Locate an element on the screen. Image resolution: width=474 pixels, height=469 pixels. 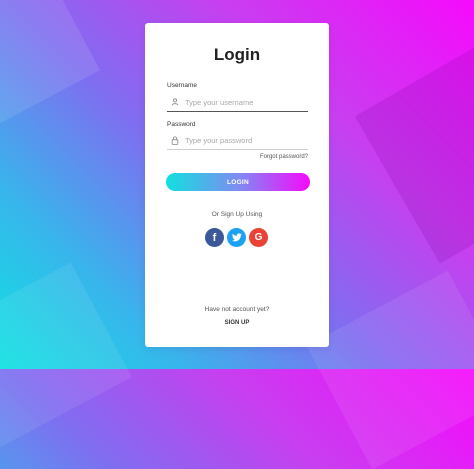
password-field is located at coordinates (237, 140).